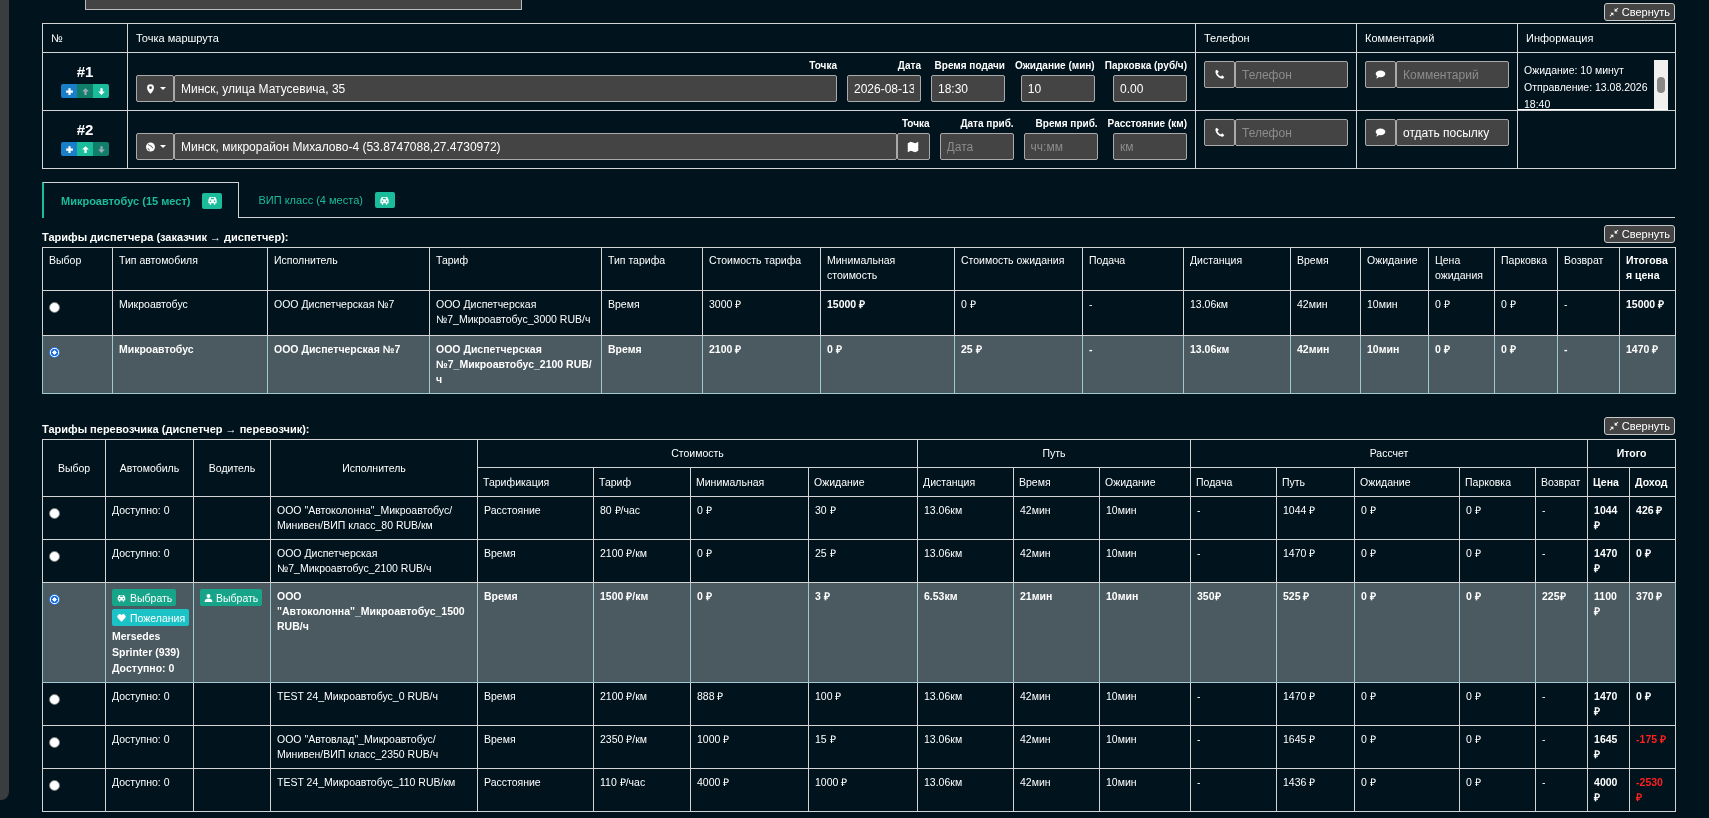 Image resolution: width=1709 pixels, height=818 pixels. I want to click on input-field: 2026-08-13, so click(884, 88).